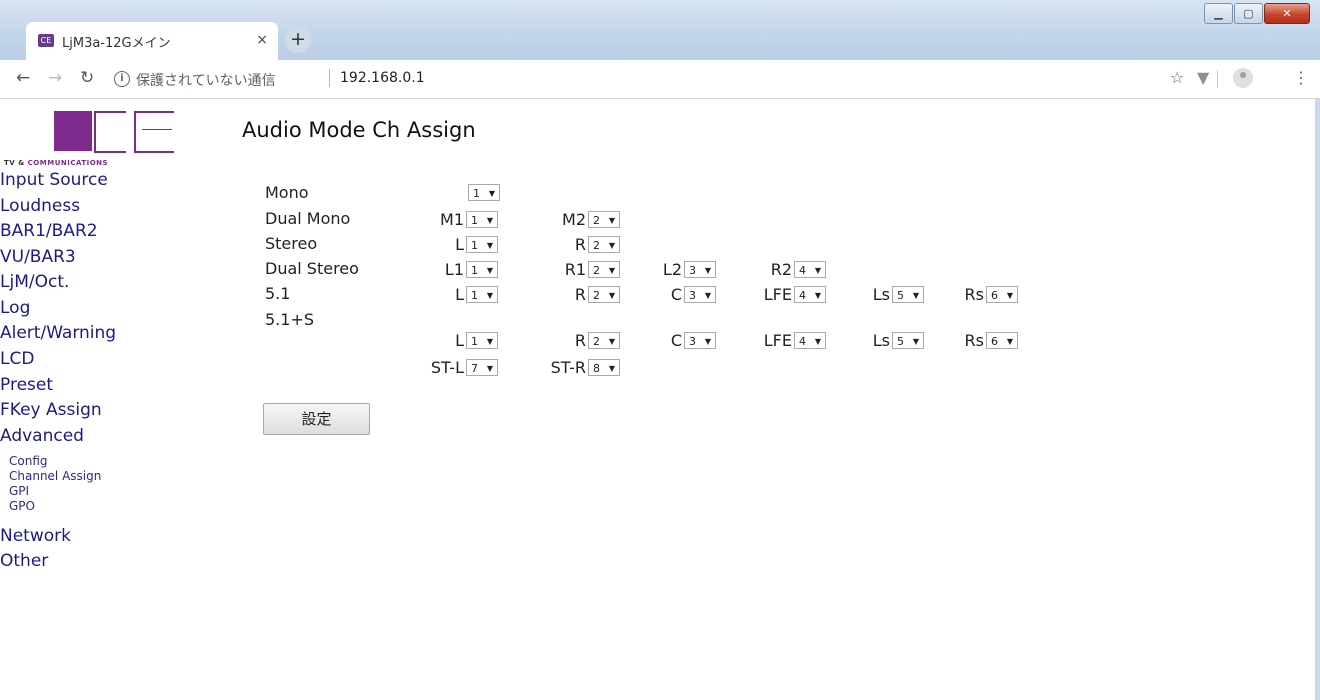  What do you see at coordinates (1317, 399) in the screenshot?
I see `window-right-edge` at bounding box center [1317, 399].